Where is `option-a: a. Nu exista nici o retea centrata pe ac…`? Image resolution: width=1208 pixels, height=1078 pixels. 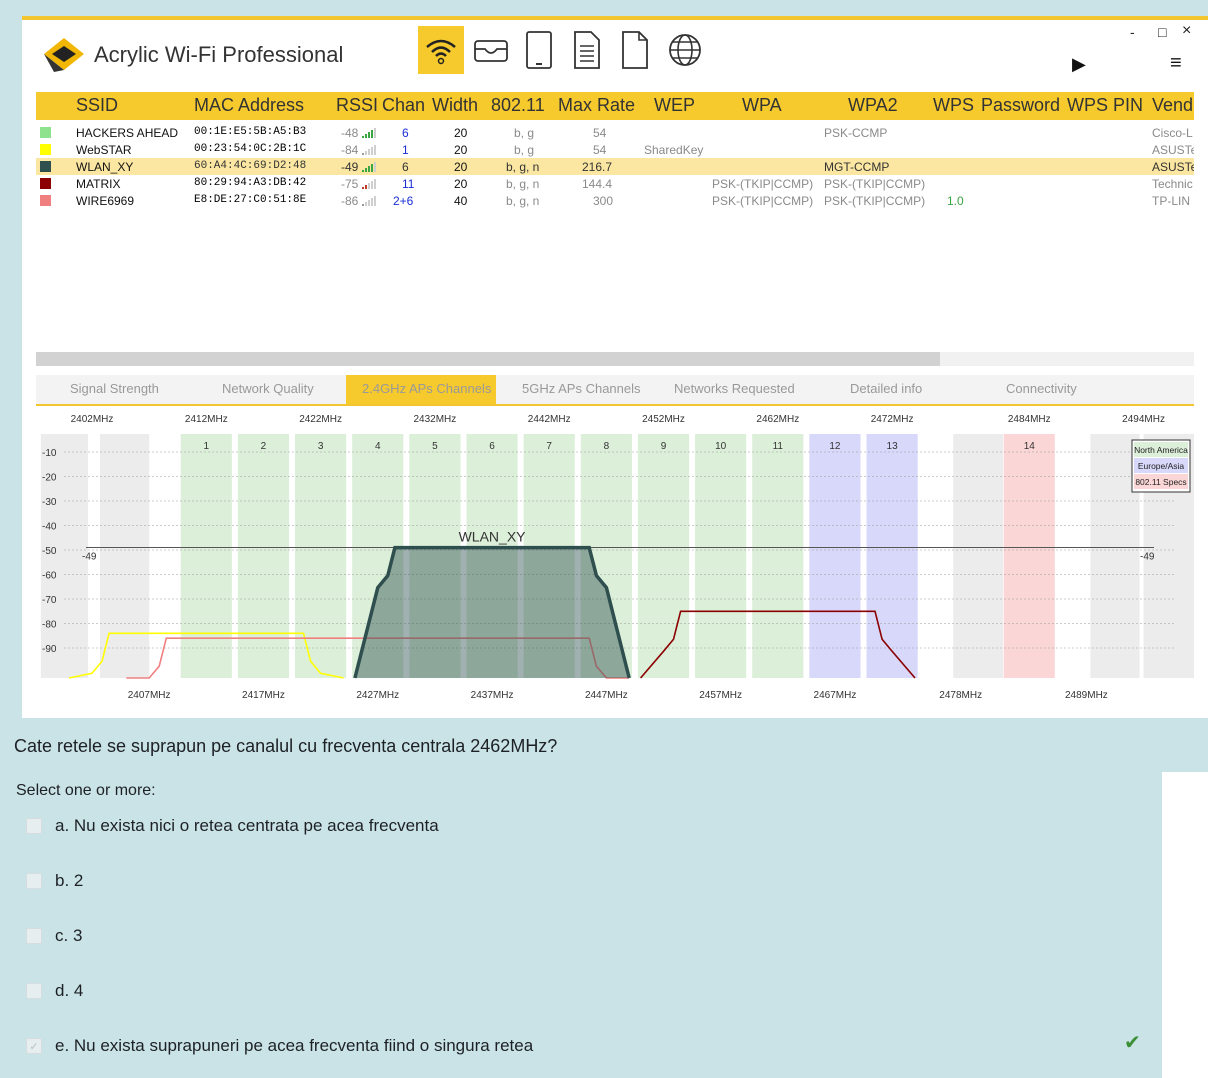 option-a: a. Nu exista nici o retea centrata pe ac… is located at coordinates (232, 826).